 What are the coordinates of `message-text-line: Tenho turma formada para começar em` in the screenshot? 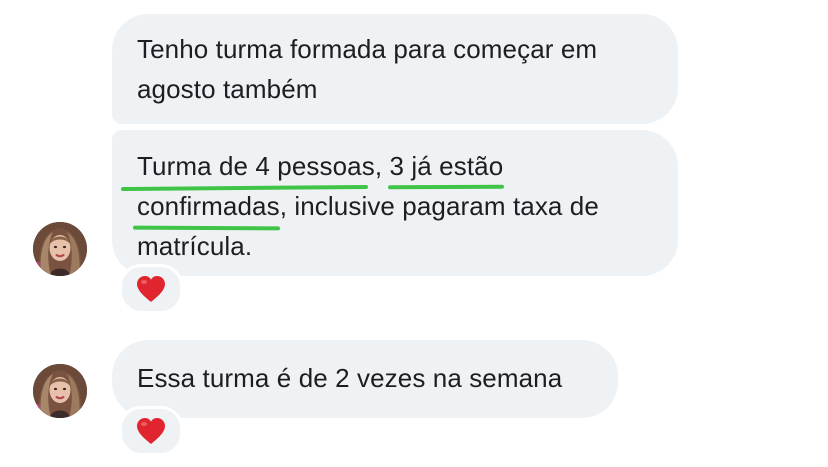 It's located at (367, 49).